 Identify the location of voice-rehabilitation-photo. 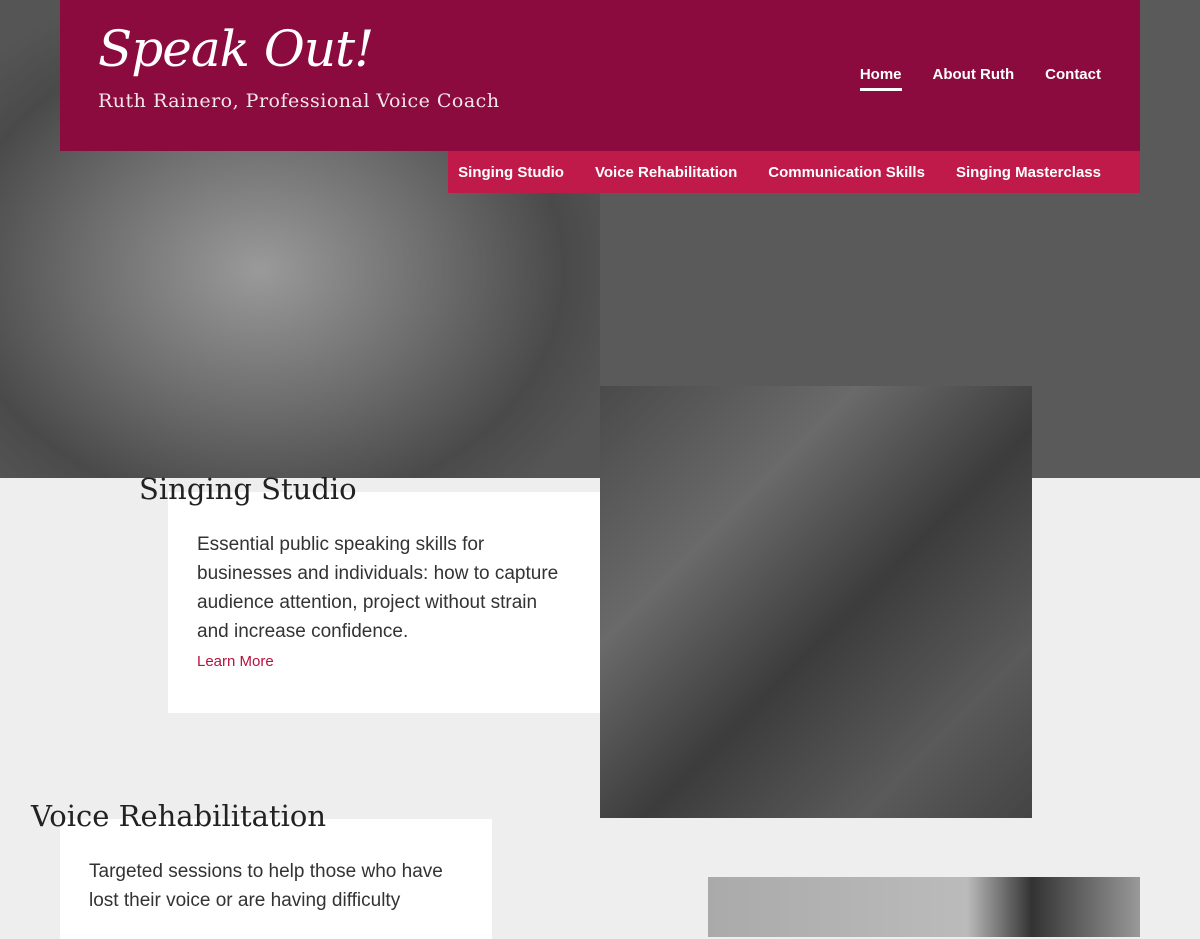
(924, 907).